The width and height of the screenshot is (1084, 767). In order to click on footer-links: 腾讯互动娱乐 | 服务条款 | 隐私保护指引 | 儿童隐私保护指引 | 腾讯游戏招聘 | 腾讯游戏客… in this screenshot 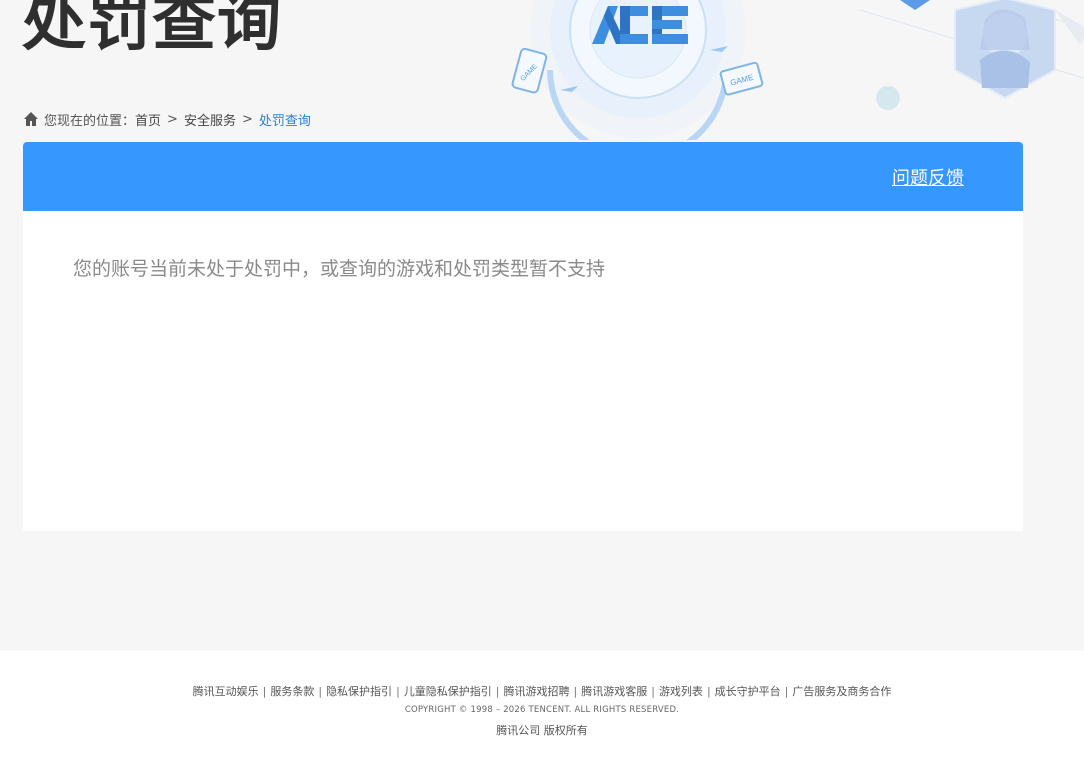, I will do `click(542, 691)`.